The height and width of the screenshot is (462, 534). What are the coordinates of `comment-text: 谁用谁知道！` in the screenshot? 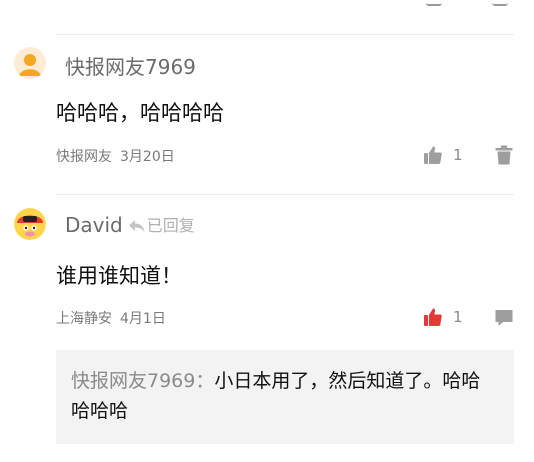 It's located at (119, 276).